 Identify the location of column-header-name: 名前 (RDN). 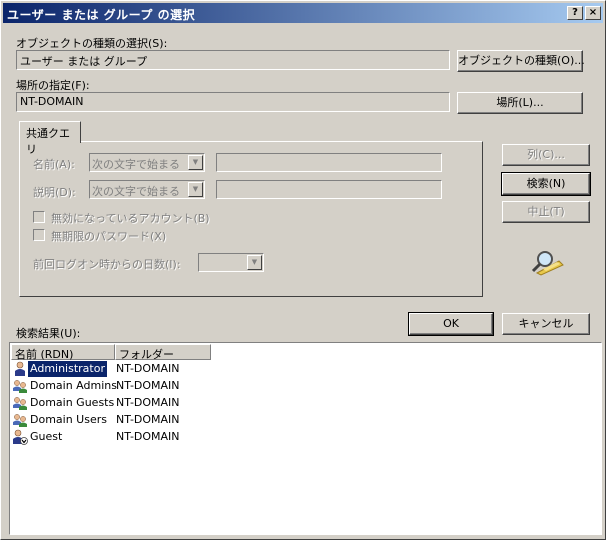
(63, 352).